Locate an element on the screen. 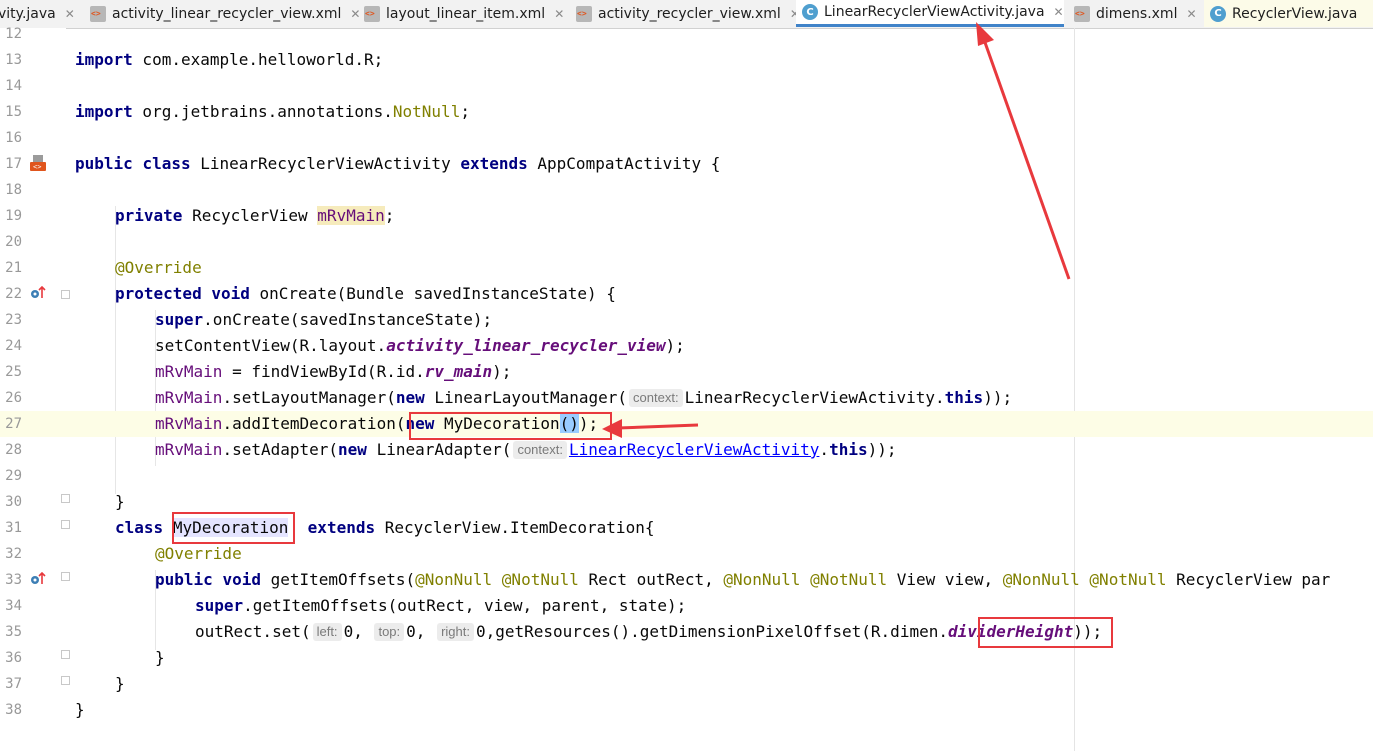  arrow-to-active-tab is located at coordinates (1023, 151).